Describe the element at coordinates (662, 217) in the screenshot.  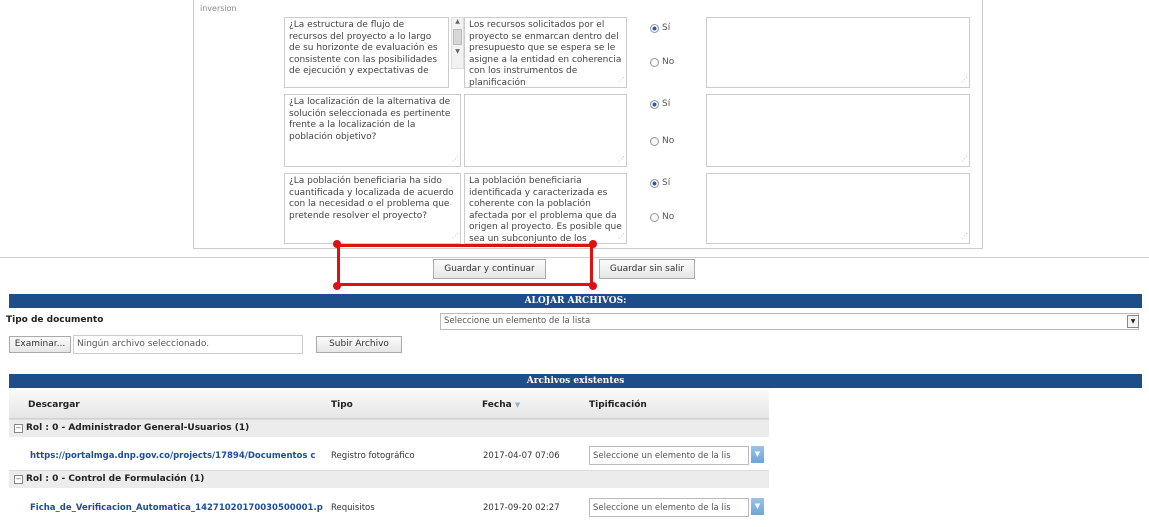
I see `radio-no-3: No` at that location.